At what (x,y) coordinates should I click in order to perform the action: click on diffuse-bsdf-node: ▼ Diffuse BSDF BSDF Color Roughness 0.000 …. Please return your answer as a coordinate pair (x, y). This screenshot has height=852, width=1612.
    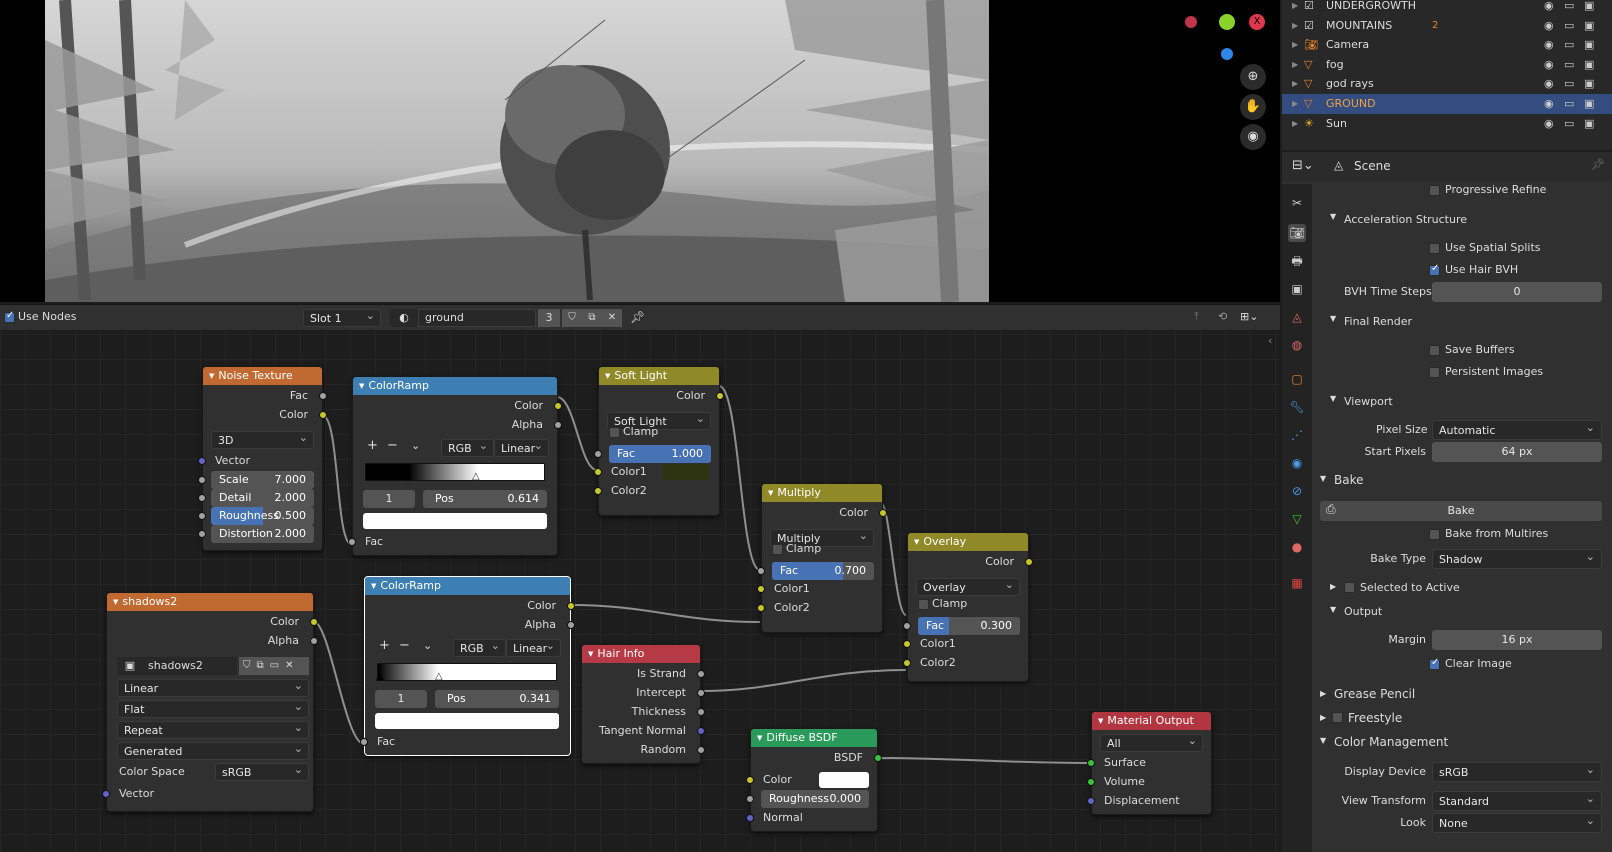
    Looking at the image, I should click on (814, 780).